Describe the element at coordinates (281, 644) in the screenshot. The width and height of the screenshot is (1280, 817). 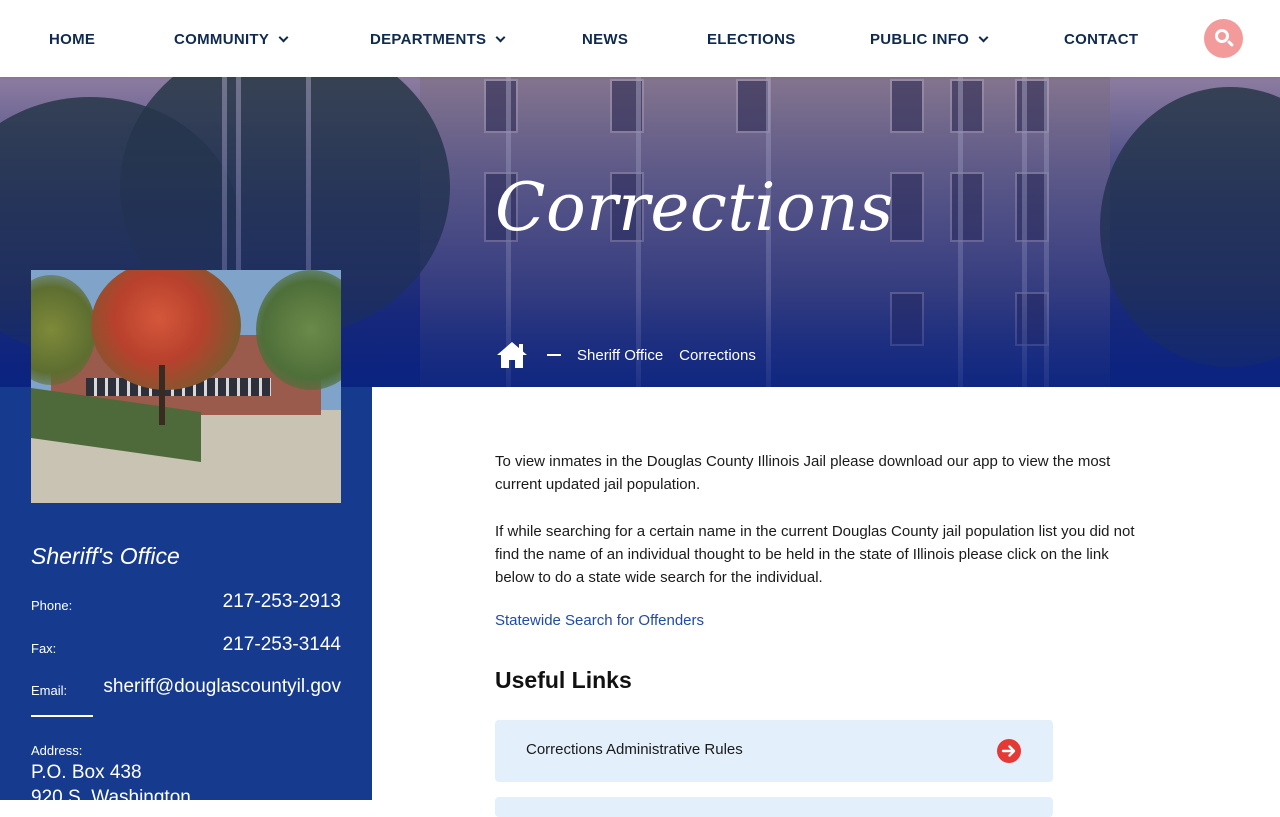
I see `fax-value: 217-253-3144` at that location.